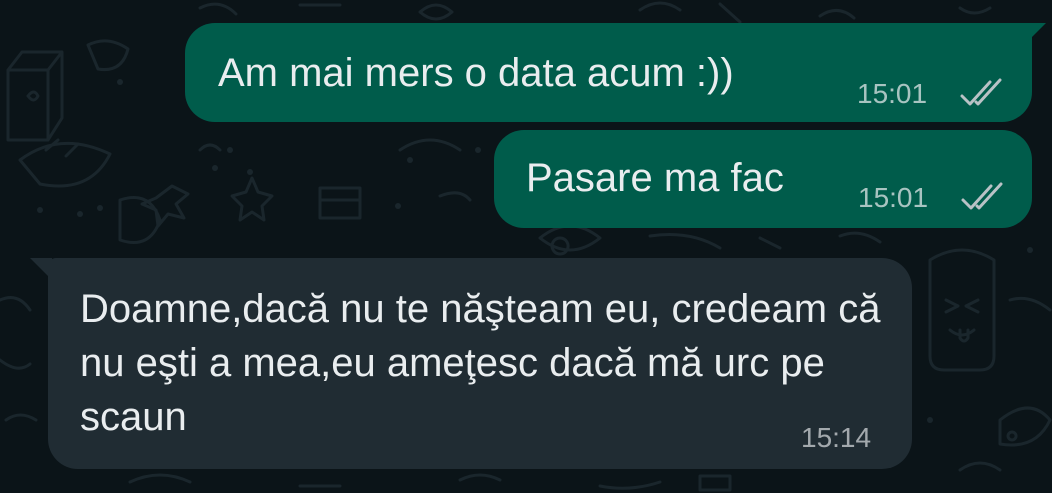 The width and height of the screenshot is (1052, 493). What do you see at coordinates (655, 178) in the screenshot?
I see `message-text: Pasare ma fac` at bounding box center [655, 178].